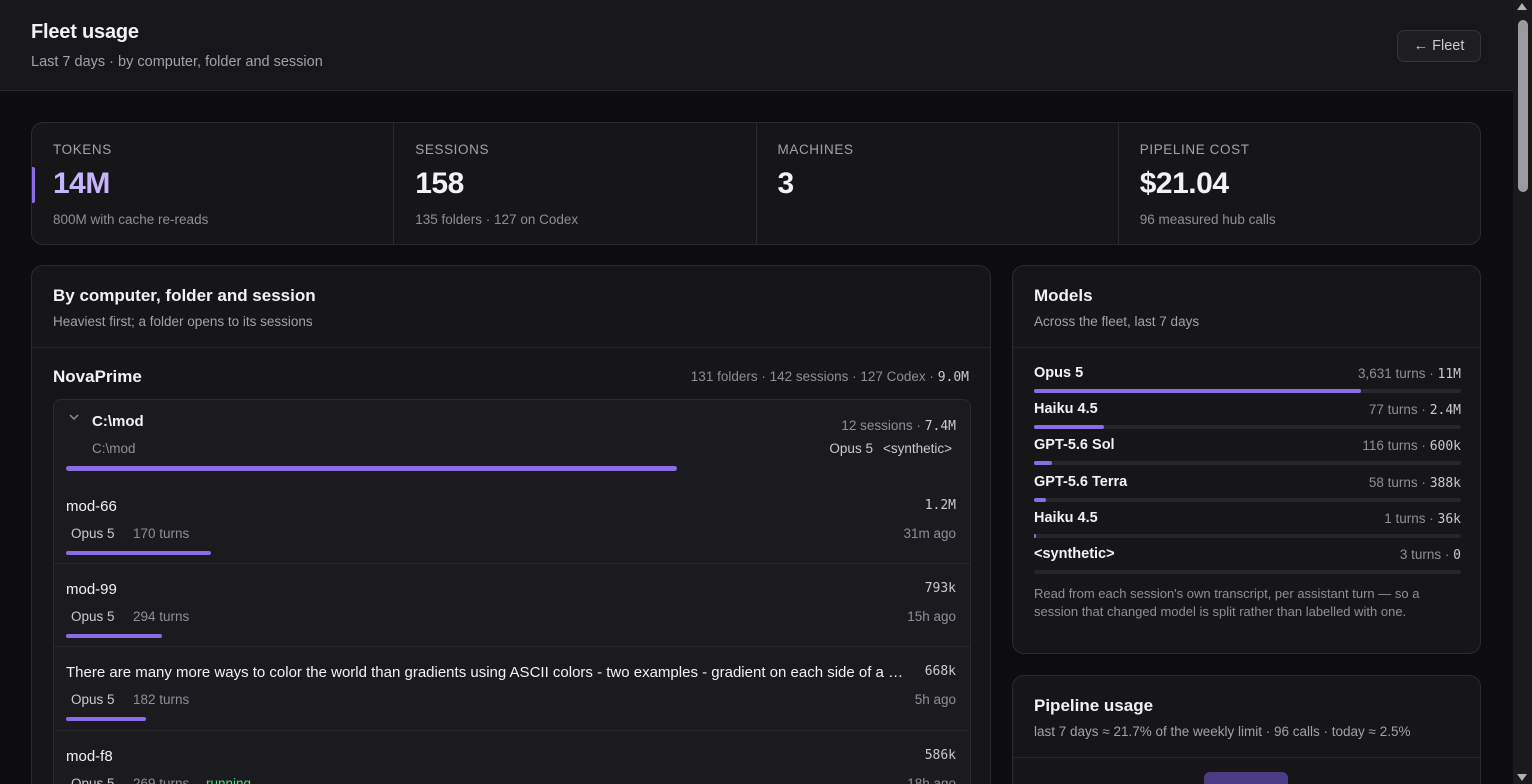  What do you see at coordinates (1439, 46) in the screenshot?
I see `back-to-fleet-button: ← Fleet` at bounding box center [1439, 46].